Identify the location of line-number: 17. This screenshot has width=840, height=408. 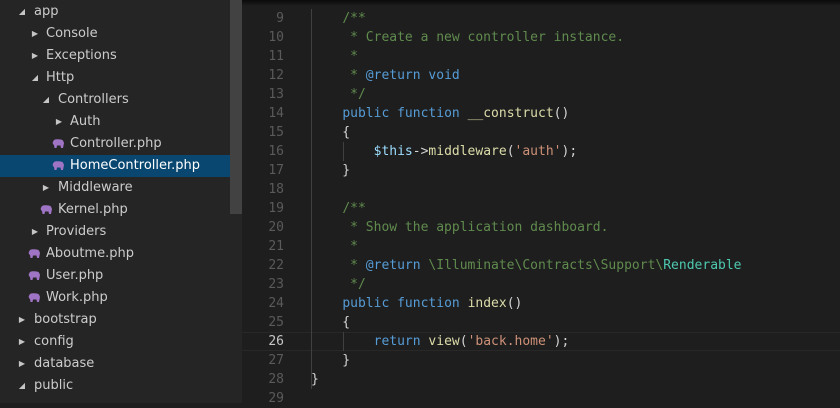
(276, 170).